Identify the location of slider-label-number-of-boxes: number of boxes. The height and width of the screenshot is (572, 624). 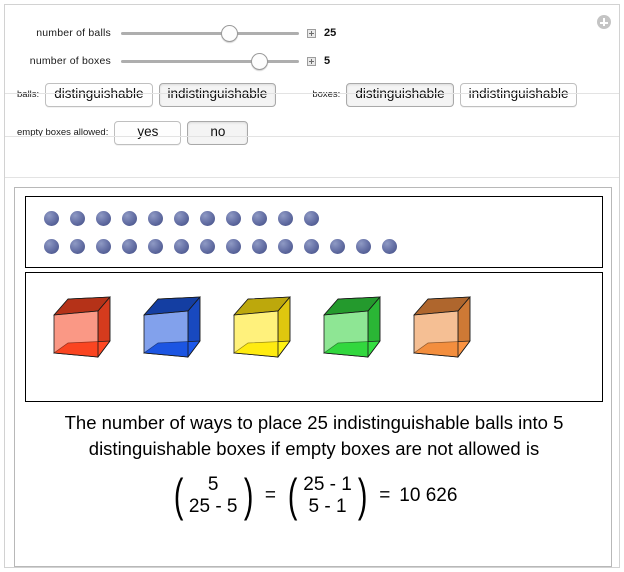
(70, 61).